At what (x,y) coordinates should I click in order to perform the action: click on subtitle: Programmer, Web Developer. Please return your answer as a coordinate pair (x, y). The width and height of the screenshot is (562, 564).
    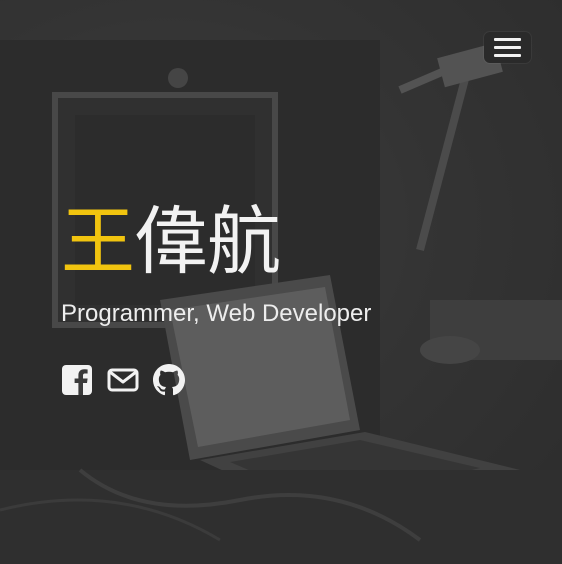
    Looking at the image, I should click on (216, 313).